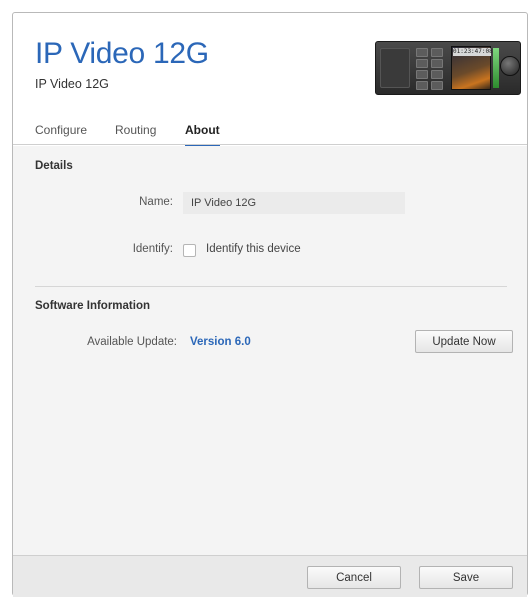 This screenshot has width=529, height=597. I want to click on cancel-button: Cancel, so click(354, 577).